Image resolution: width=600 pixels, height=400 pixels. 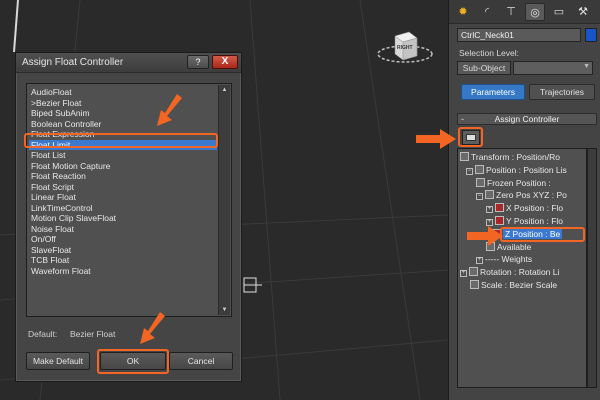 I want to click on chevron-down-icon: ▼, so click(x=586, y=66).